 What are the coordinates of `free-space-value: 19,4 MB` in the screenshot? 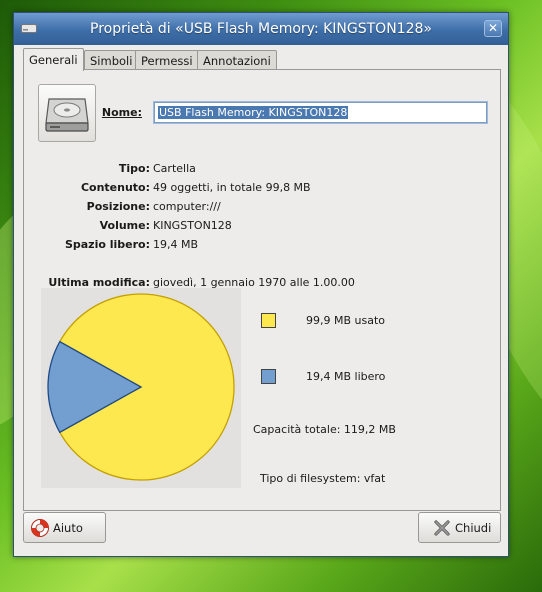 It's located at (176, 244).